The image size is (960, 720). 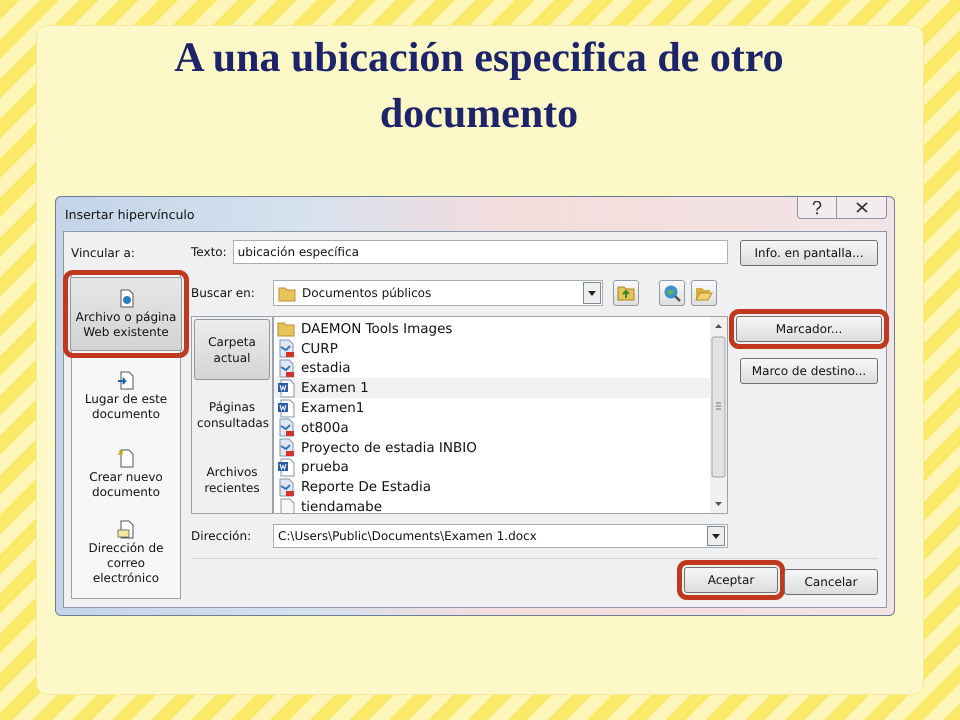 What do you see at coordinates (232, 480) in the screenshot?
I see `places-tab: Archivos recientes` at bounding box center [232, 480].